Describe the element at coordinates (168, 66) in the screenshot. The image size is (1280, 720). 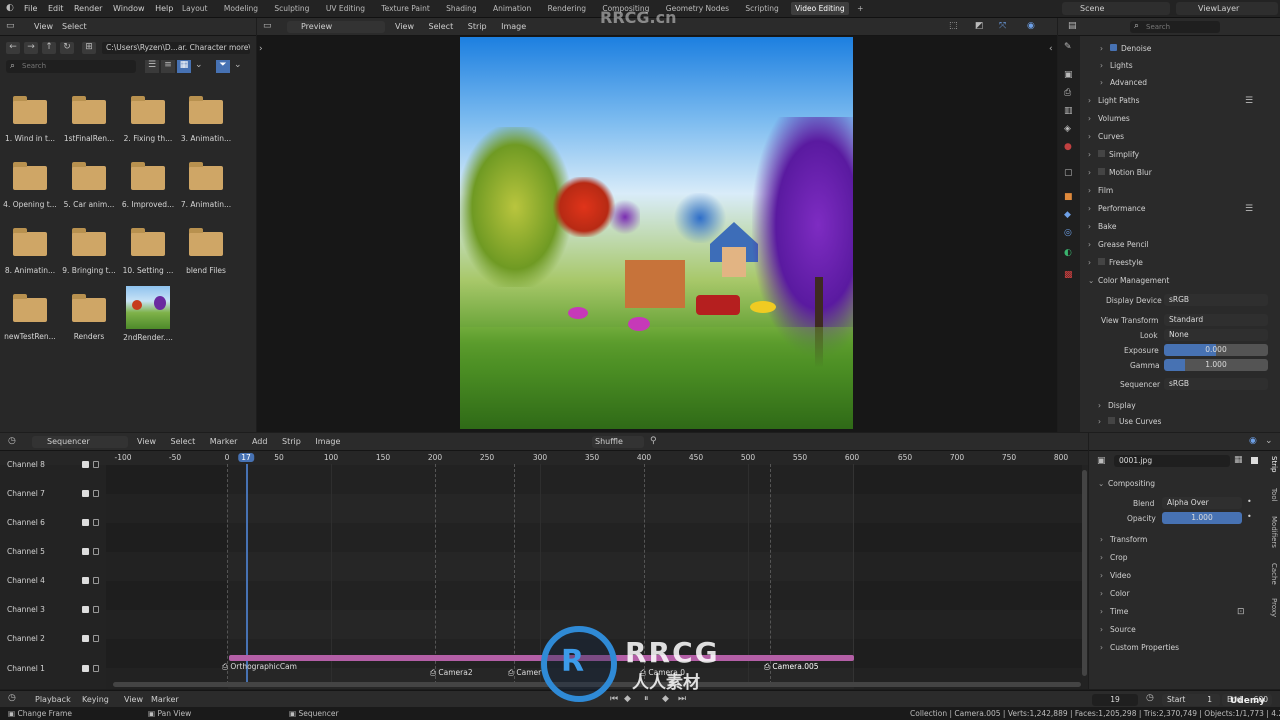
I see `horizontal-list-icon: ≡` at that location.